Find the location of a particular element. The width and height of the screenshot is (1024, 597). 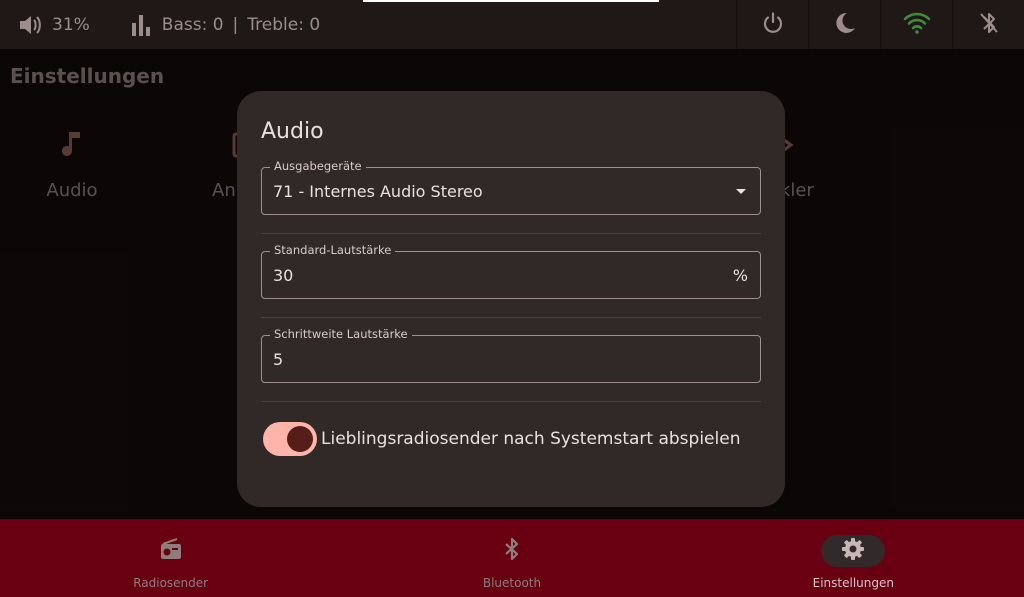

wifi-button is located at coordinates (916, 24).